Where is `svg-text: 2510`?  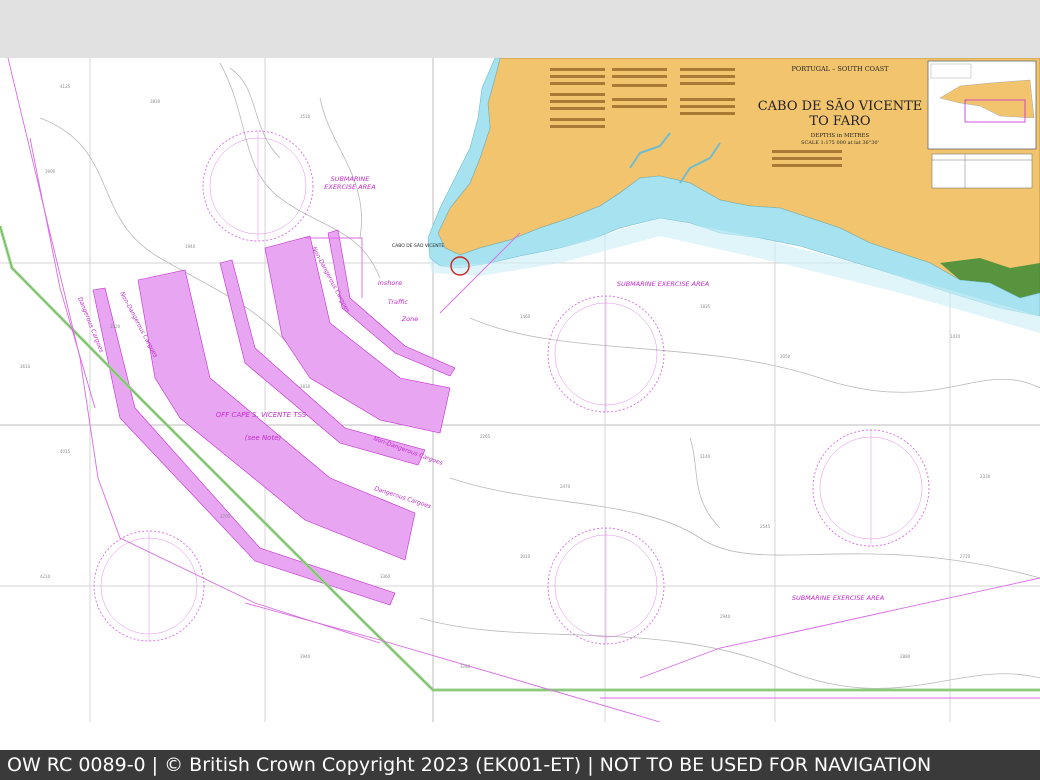 svg-text: 2510 is located at coordinates (305, 116).